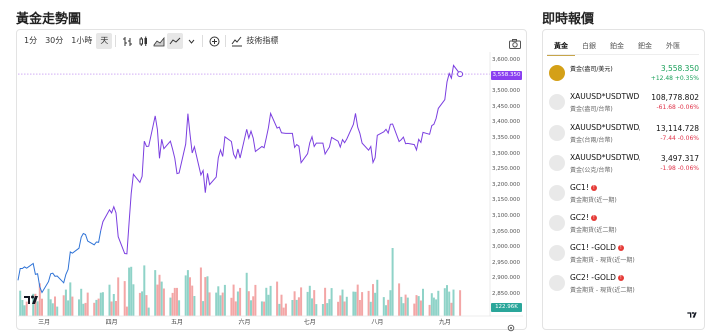 This screenshot has height=336, width=711. I want to click on x-tick-label: 八月, so click(377, 322).